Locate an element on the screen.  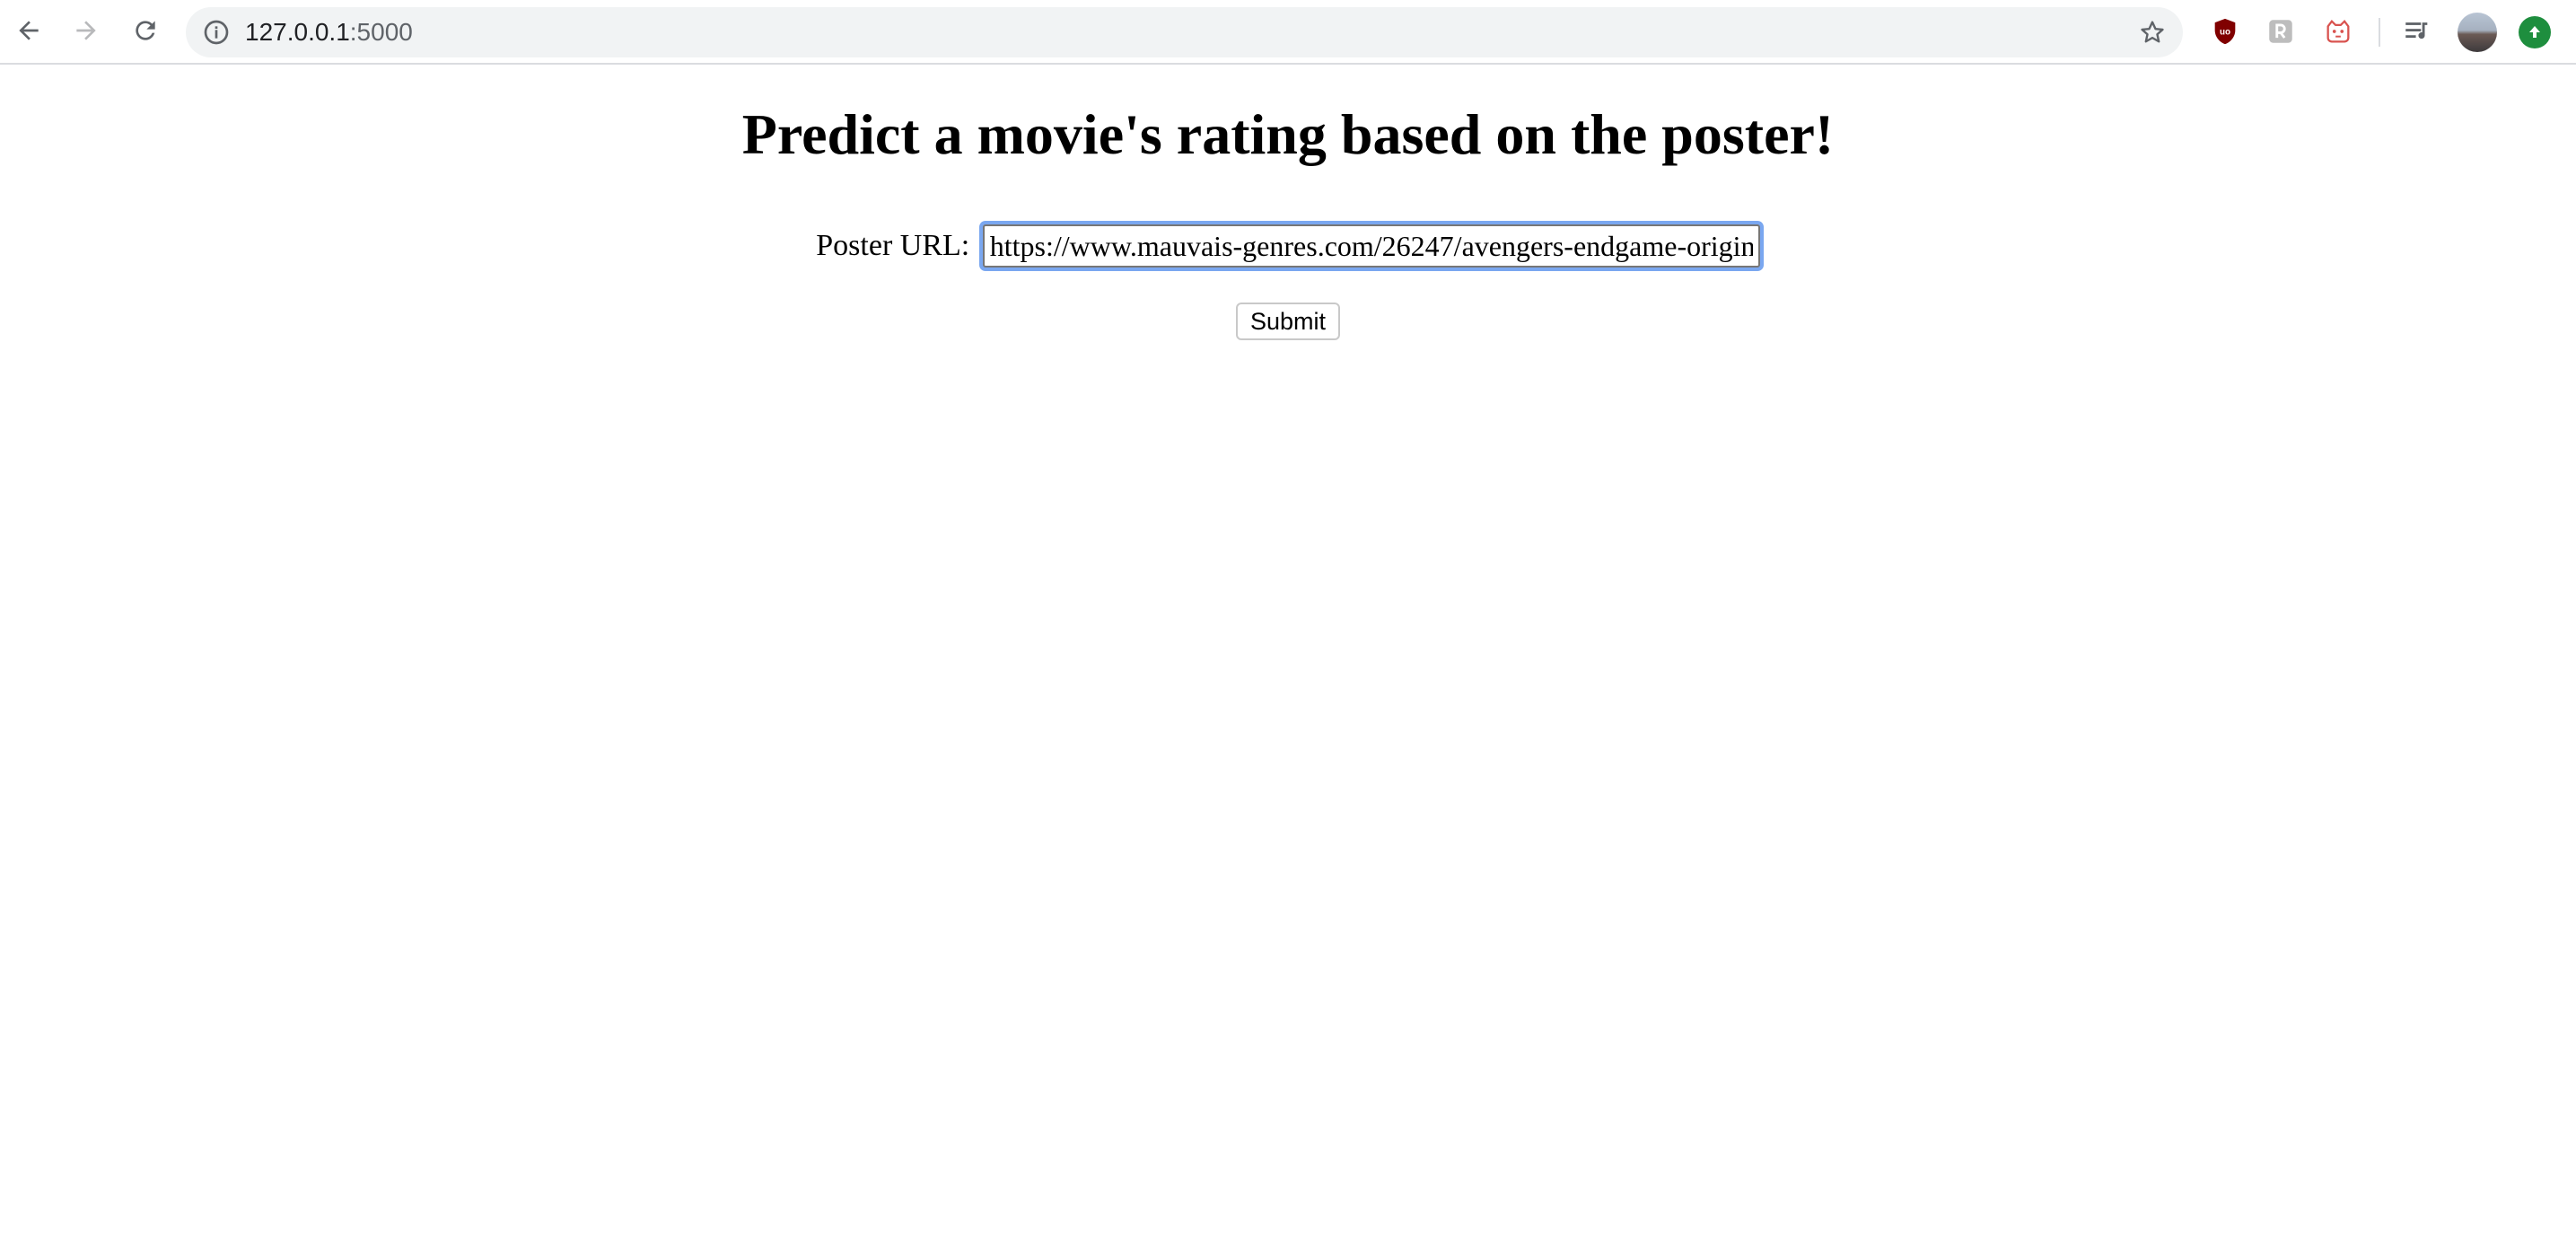
cat-extension-icon is located at coordinates (2338, 32).